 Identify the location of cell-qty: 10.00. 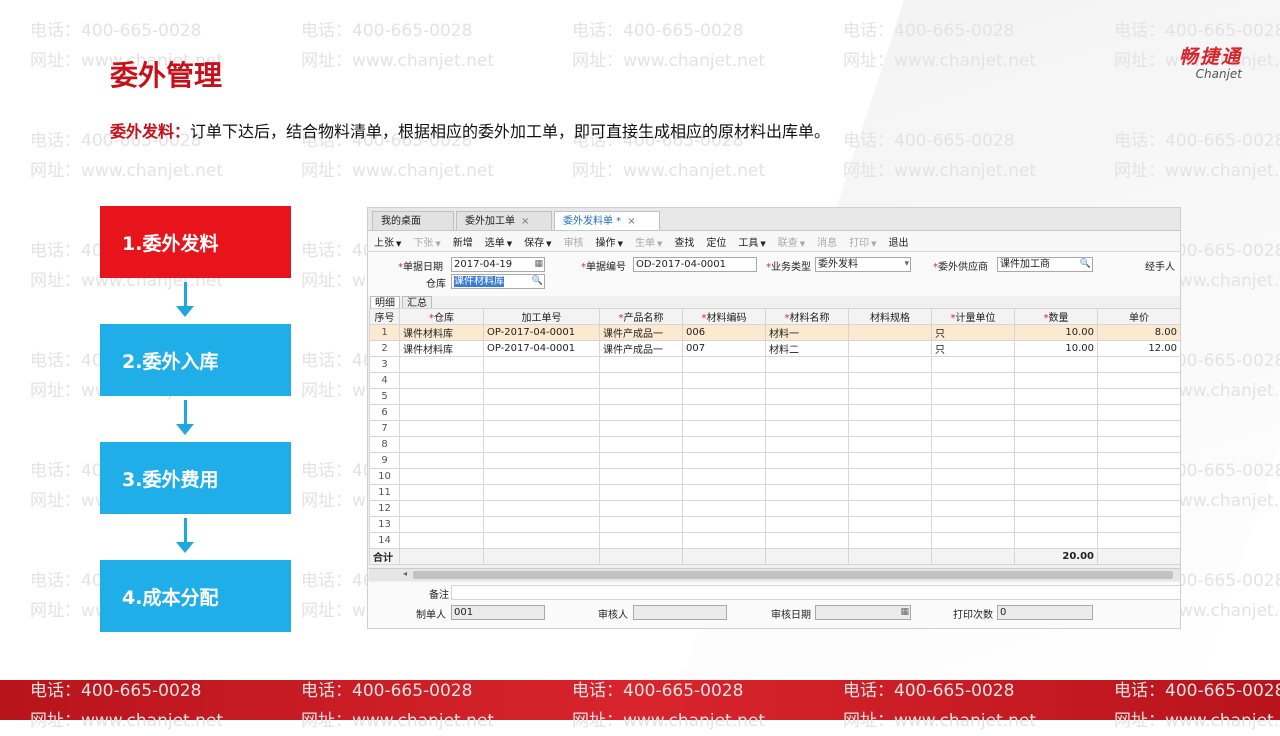
(1056, 348).